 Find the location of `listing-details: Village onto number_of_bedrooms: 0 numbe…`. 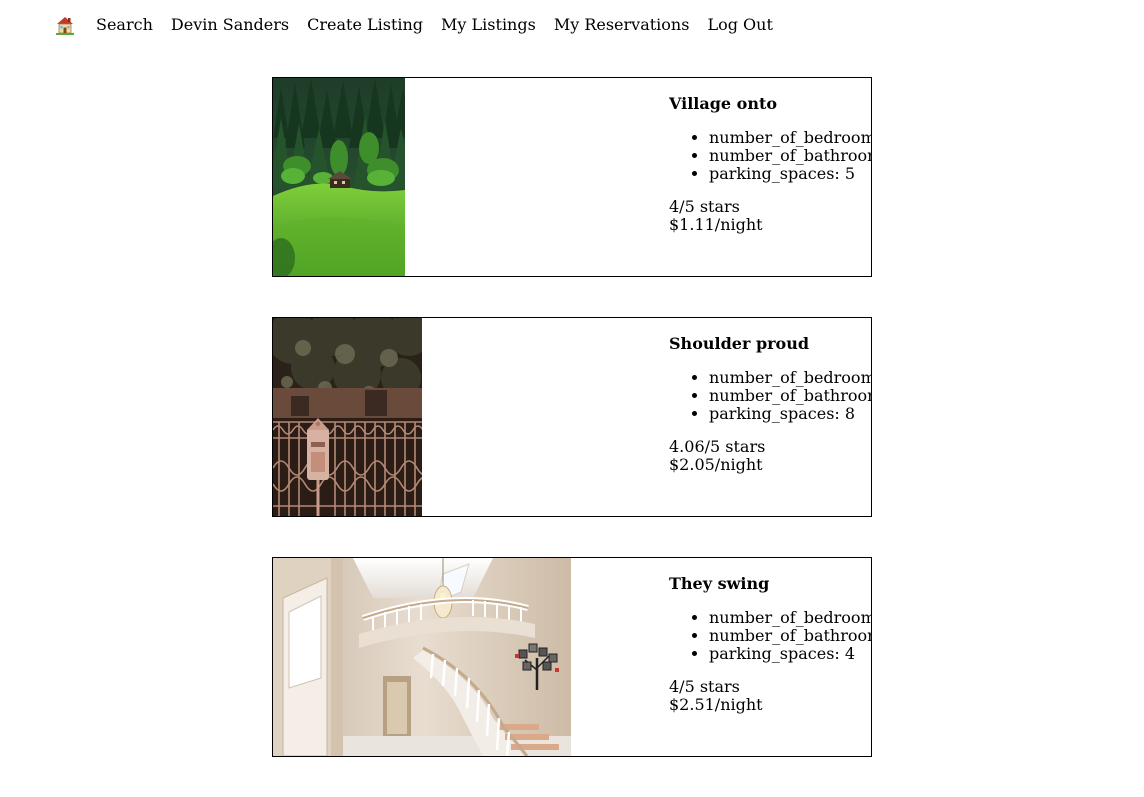

listing-details: Village onto number_of_bedrooms: 0 numbe… is located at coordinates (770, 164).